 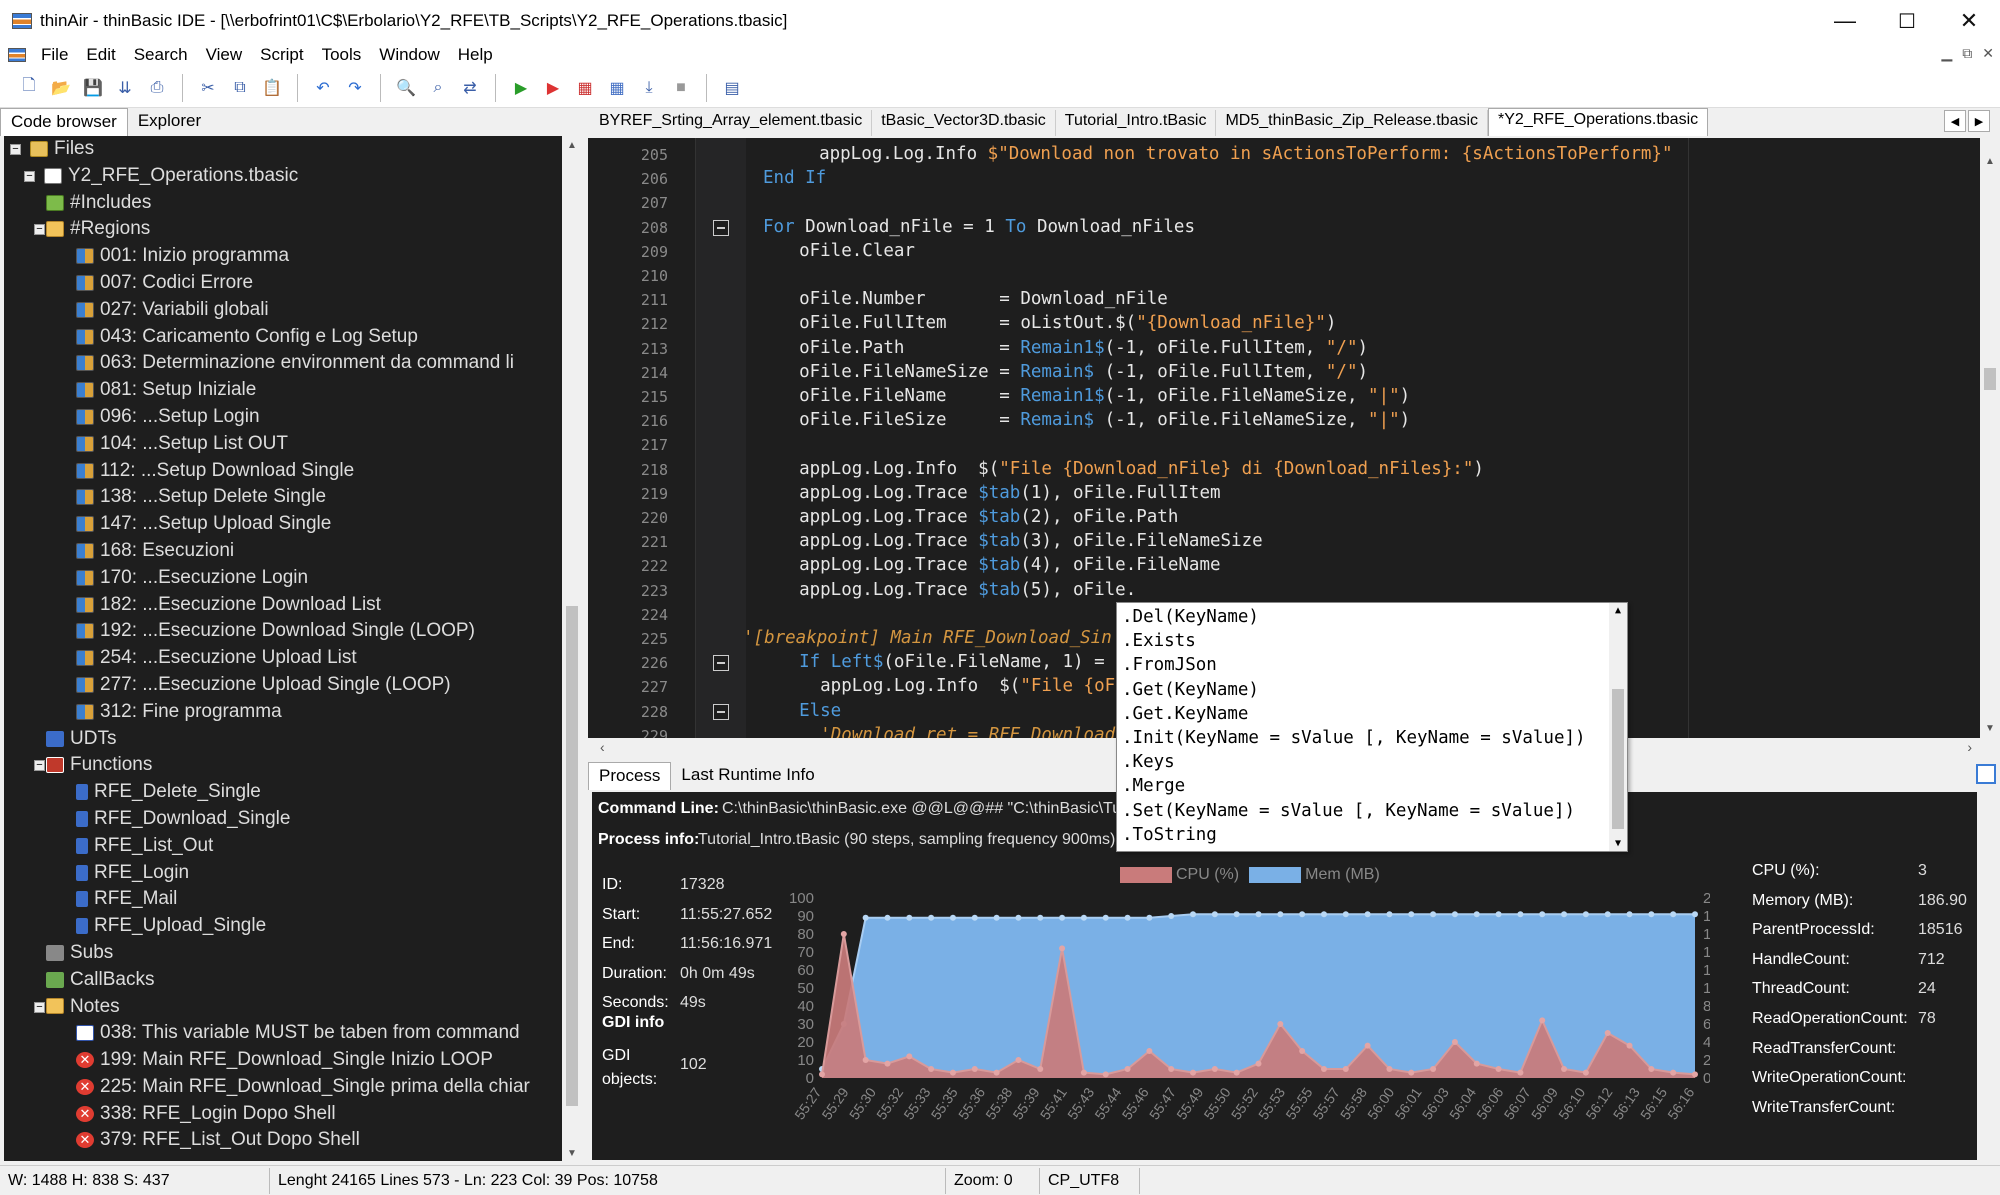 What do you see at coordinates (283, 203) in the screenshot?
I see `tree-item: #Includes` at bounding box center [283, 203].